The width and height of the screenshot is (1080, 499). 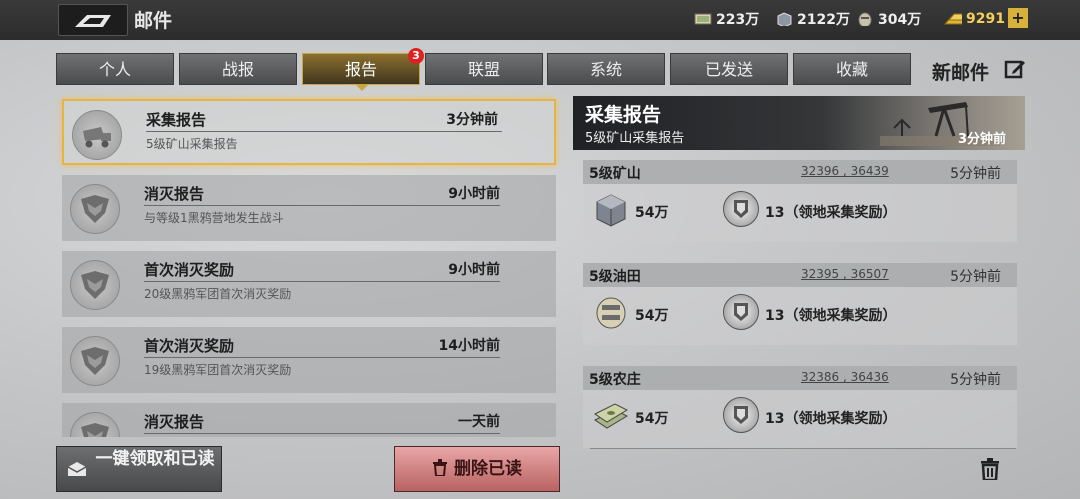 What do you see at coordinates (309, 420) in the screenshot?
I see `mail-item: 消灭报告 一天前` at bounding box center [309, 420].